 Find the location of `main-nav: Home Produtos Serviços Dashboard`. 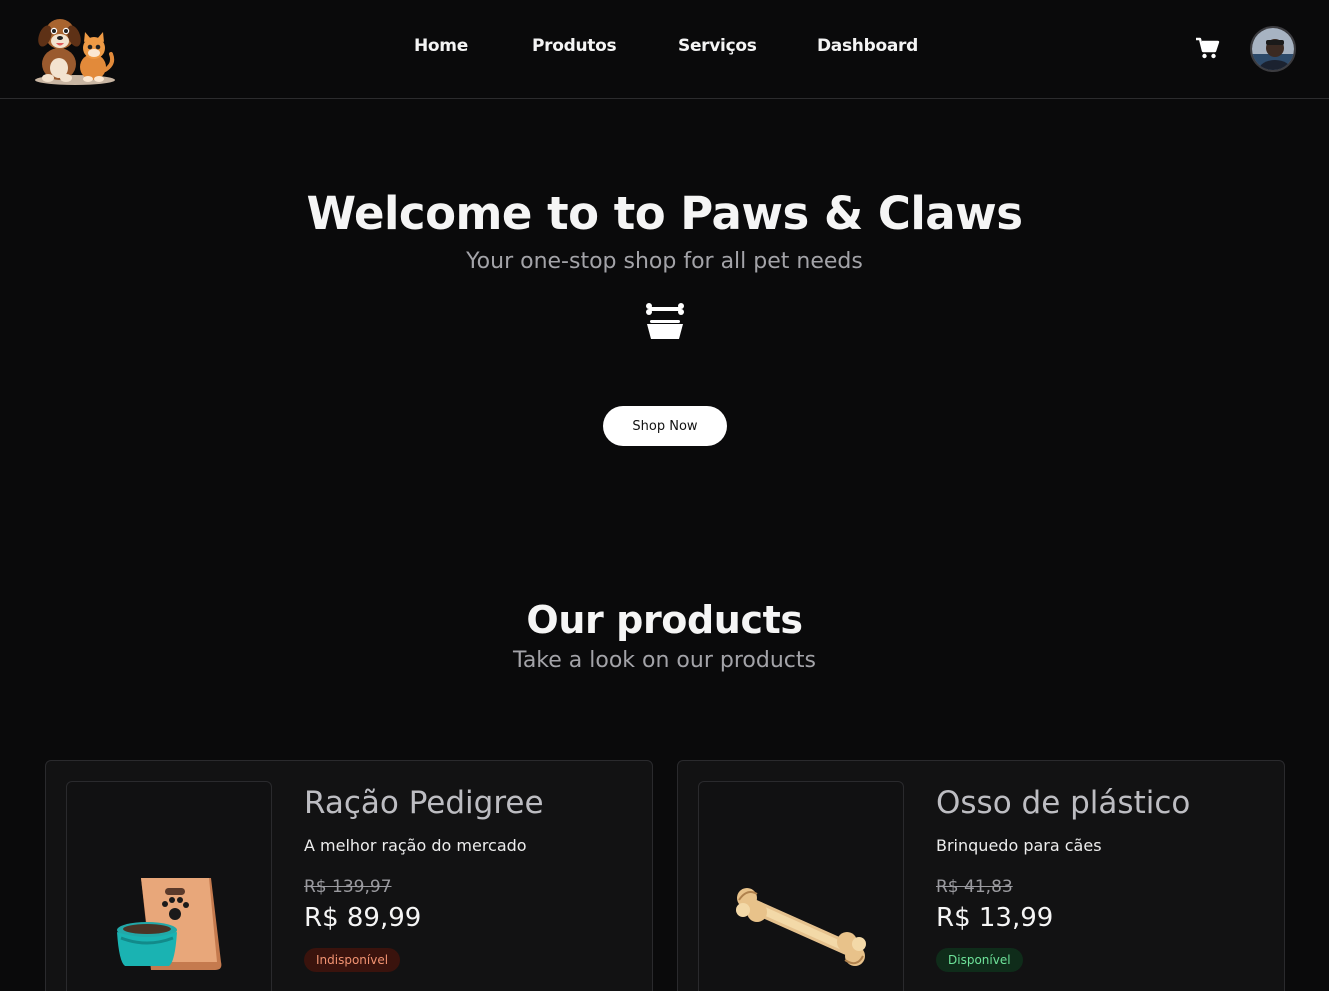

main-nav: Home Produtos Serviços Dashboard is located at coordinates (664, 48).